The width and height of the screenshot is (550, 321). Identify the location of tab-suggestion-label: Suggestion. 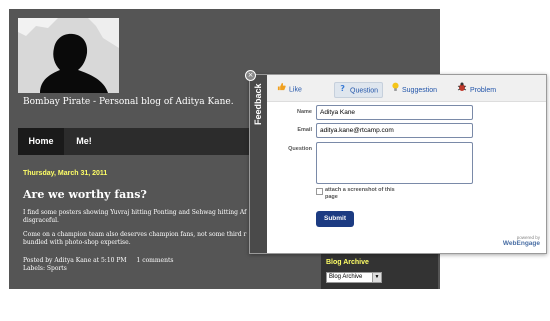
(420, 90).